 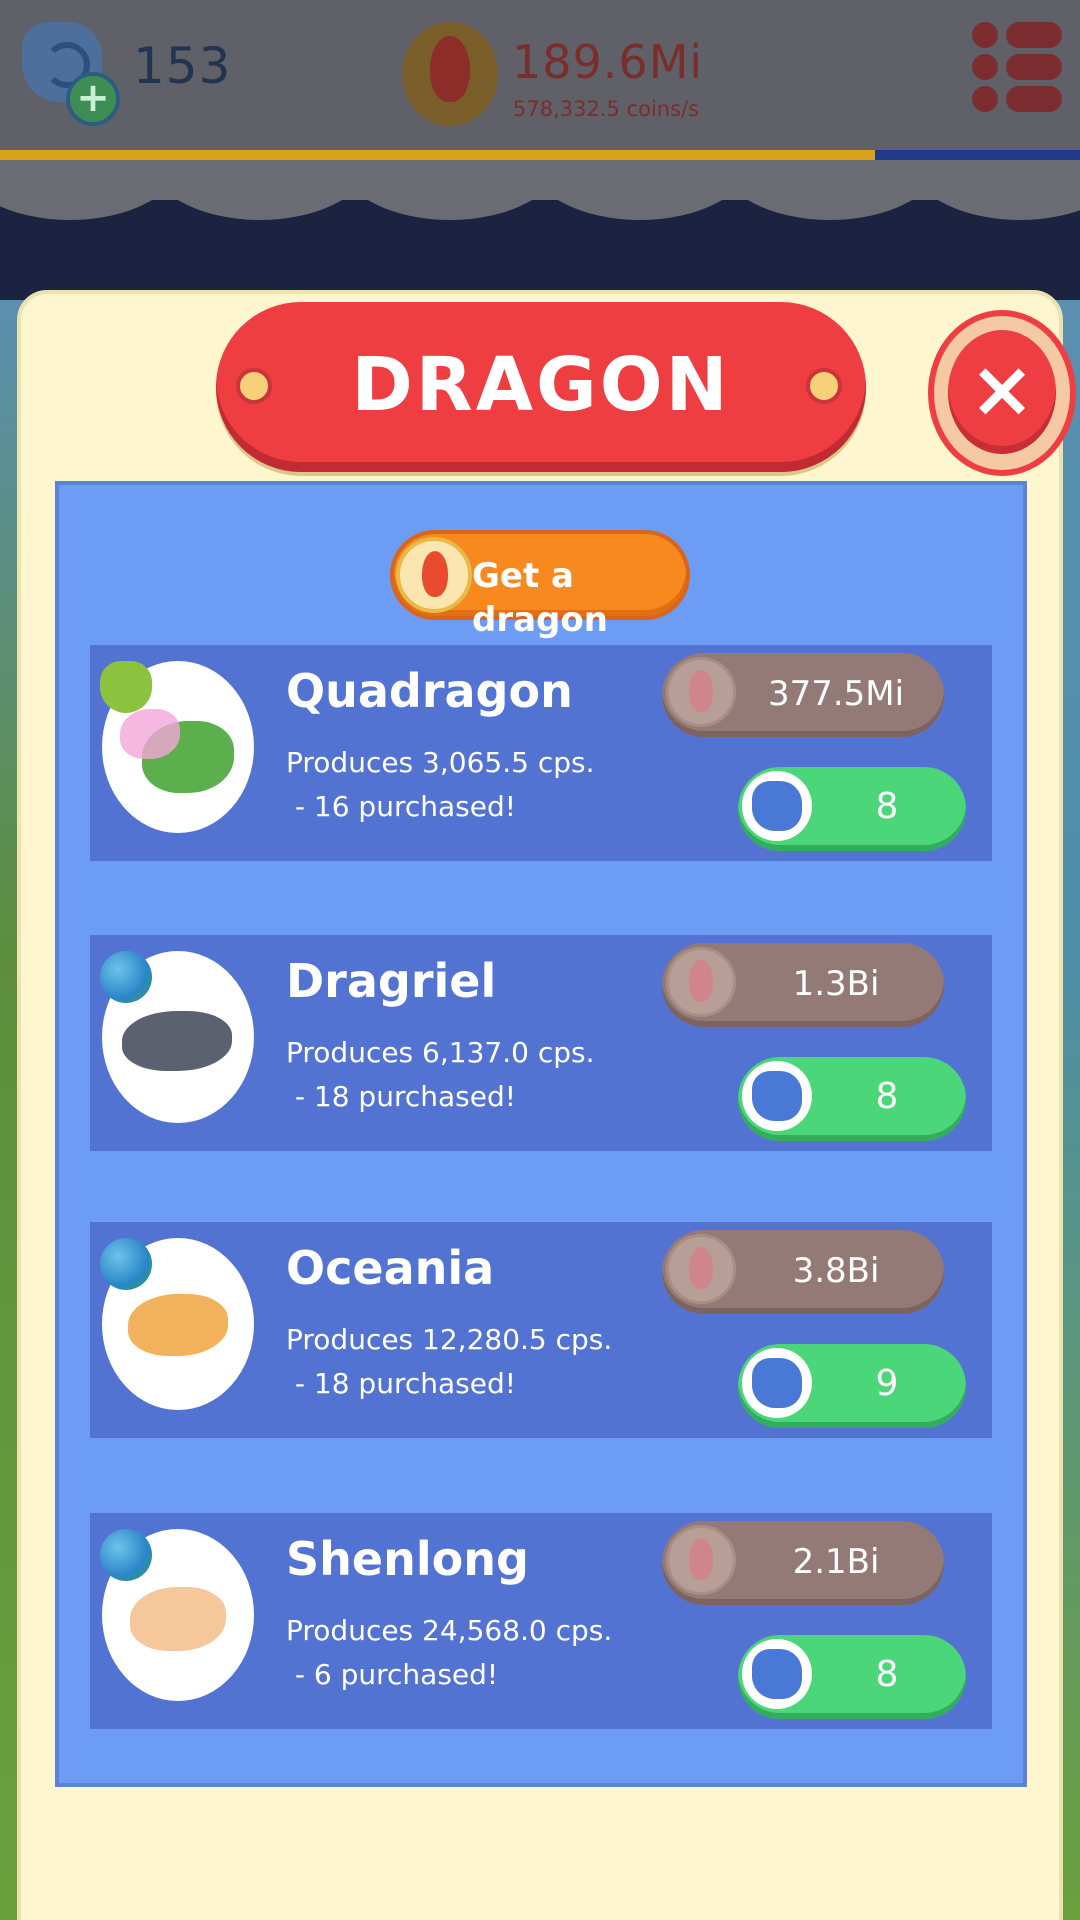 What do you see at coordinates (440, 784) in the screenshot?
I see `dragon-production: Produces 3,065.5 cps. - 16 purchased!` at bounding box center [440, 784].